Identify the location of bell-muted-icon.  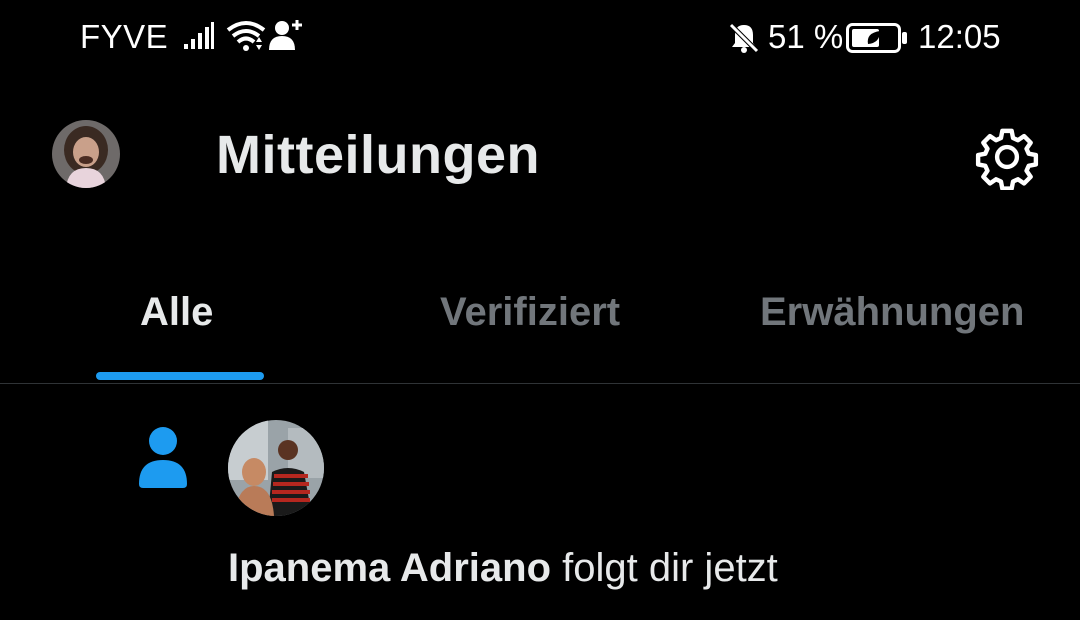
(744, 40).